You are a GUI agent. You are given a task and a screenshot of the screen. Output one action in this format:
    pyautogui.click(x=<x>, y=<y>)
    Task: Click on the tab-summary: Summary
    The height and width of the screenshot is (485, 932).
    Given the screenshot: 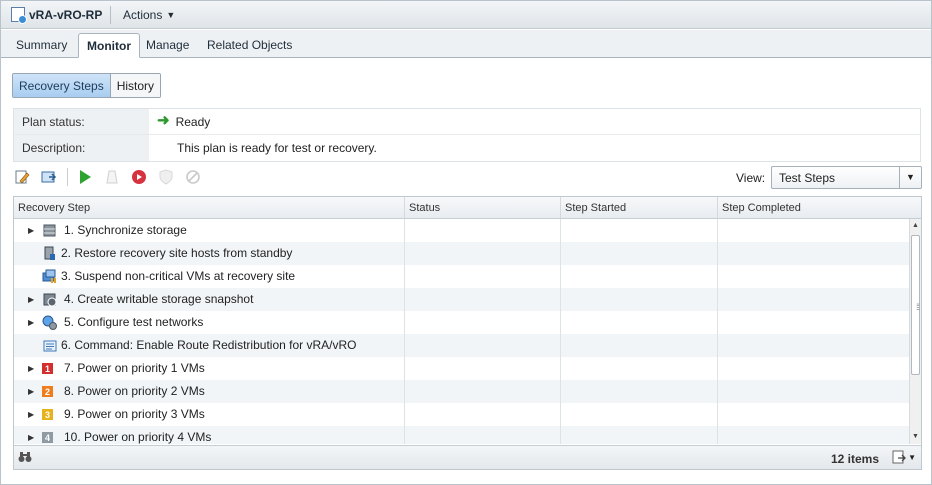 What is the action you would take?
    pyautogui.click(x=41, y=45)
    